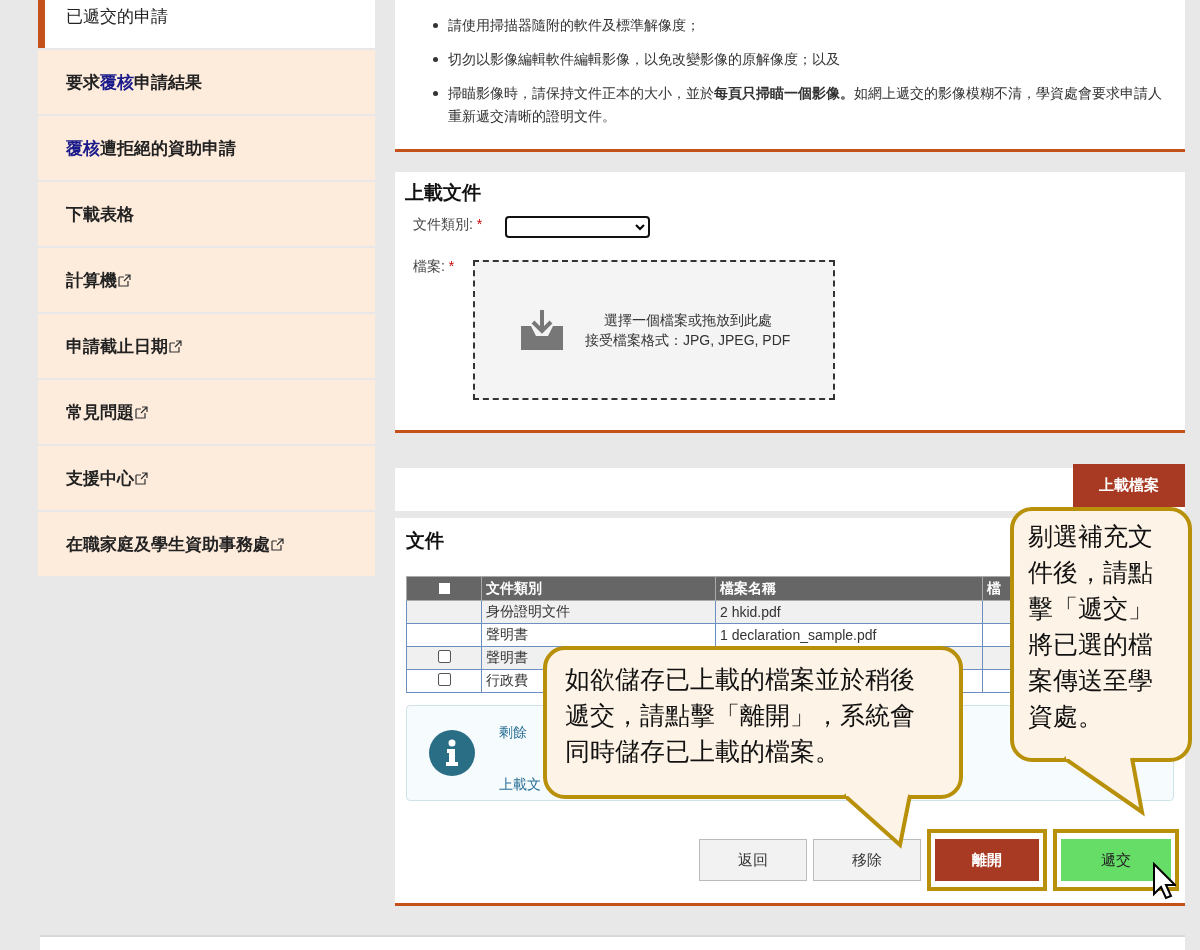 This screenshot has height=950, width=1200. Describe the element at coordinates (644, 59) in the screenshot. I see `instruction-text: 切勿以影像編輯軟件編輯影像，以免改變影像的原解像度；以及` at that location.